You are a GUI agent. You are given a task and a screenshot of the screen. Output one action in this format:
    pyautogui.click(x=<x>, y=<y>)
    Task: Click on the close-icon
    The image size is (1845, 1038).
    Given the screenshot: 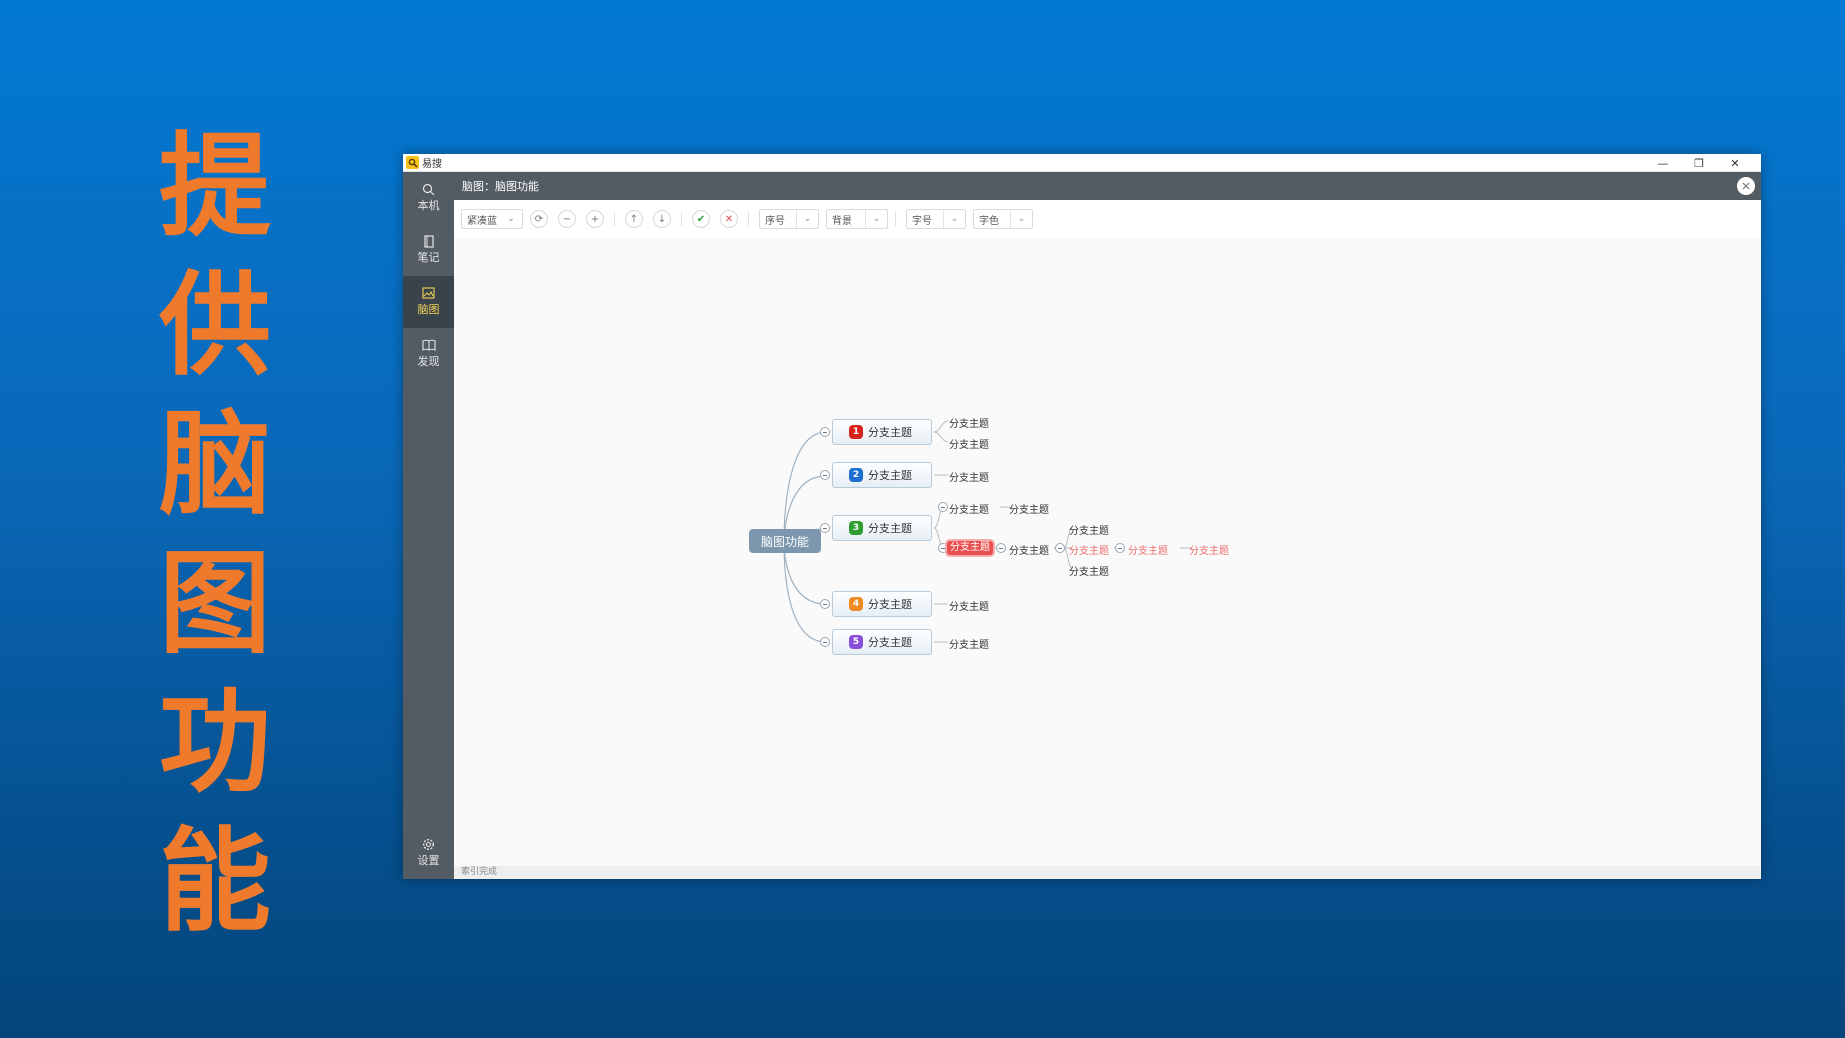 What is the action you would take?
    pyautogui.click(x=1746, y=186)
    